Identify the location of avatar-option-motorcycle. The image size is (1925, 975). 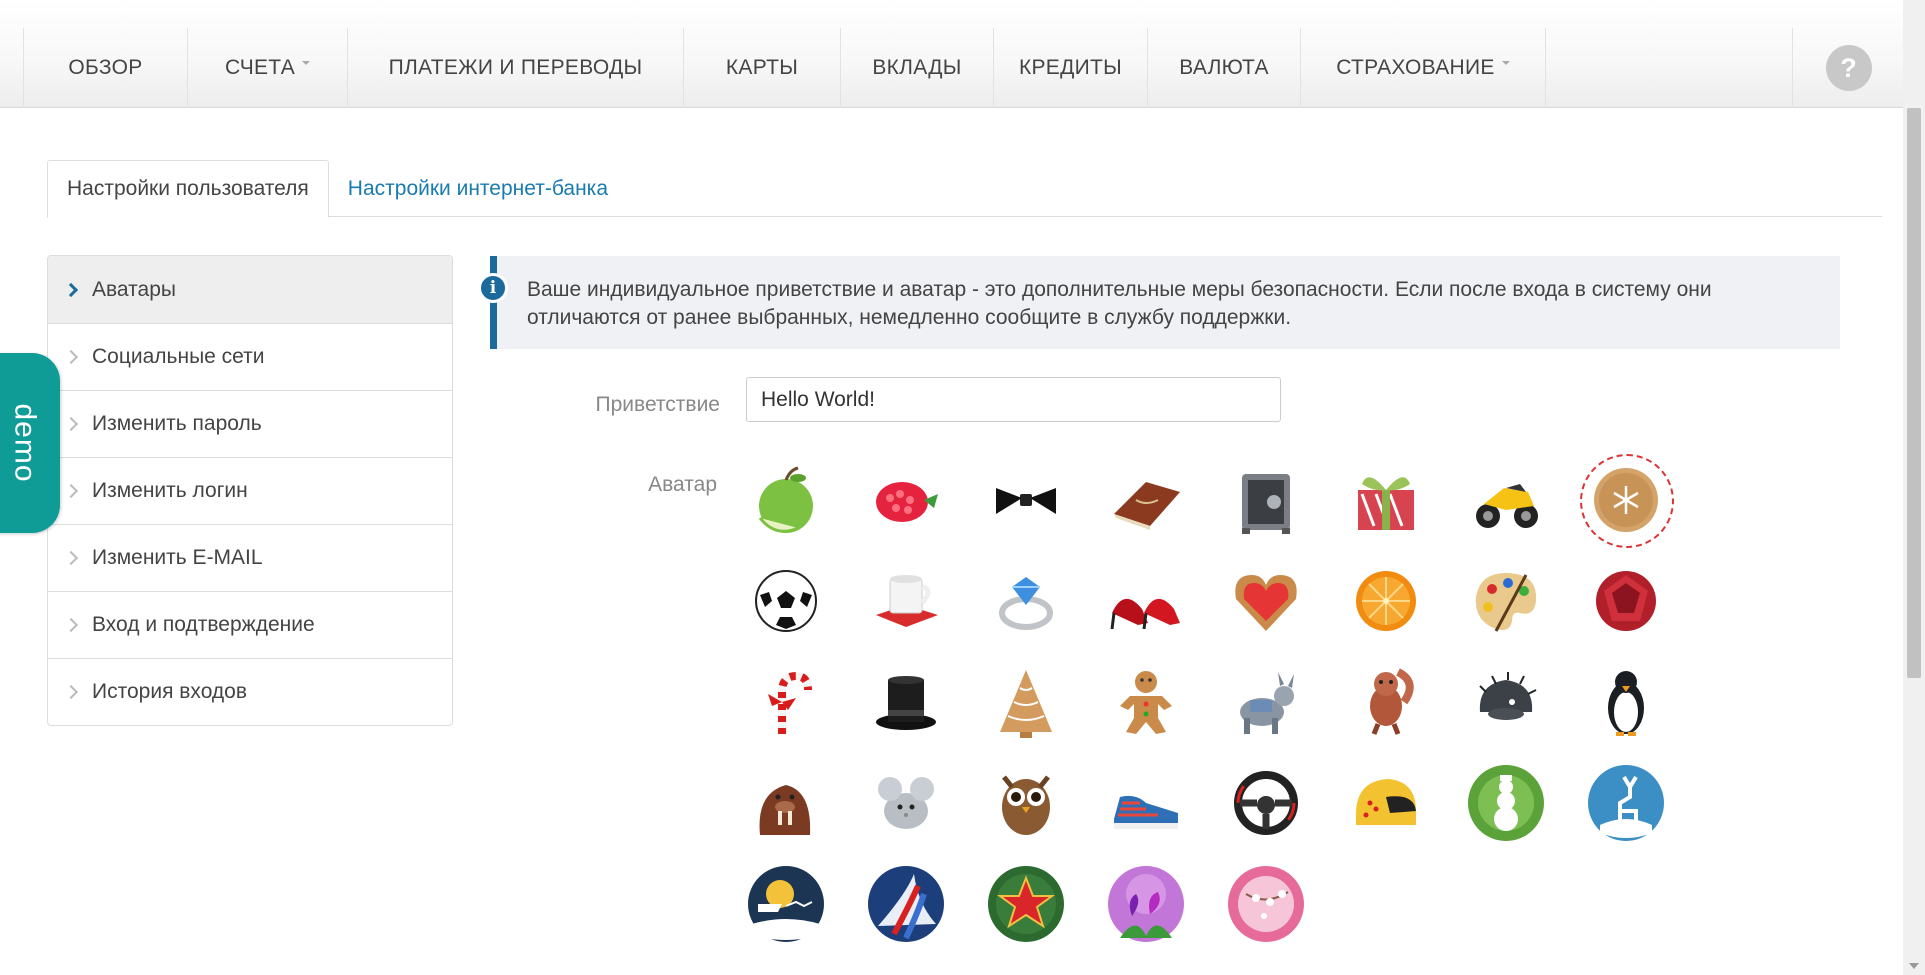
(1506, 500).